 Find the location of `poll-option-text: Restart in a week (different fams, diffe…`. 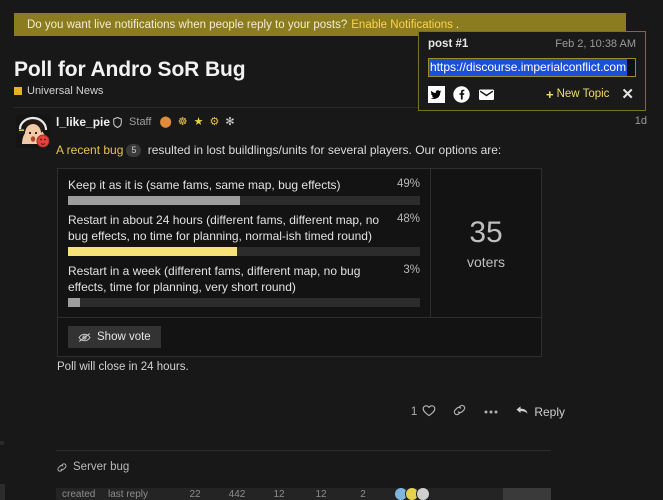

poll-option-text: Restart in a week (different fams, diffe… is located at coordinates (214, 279).